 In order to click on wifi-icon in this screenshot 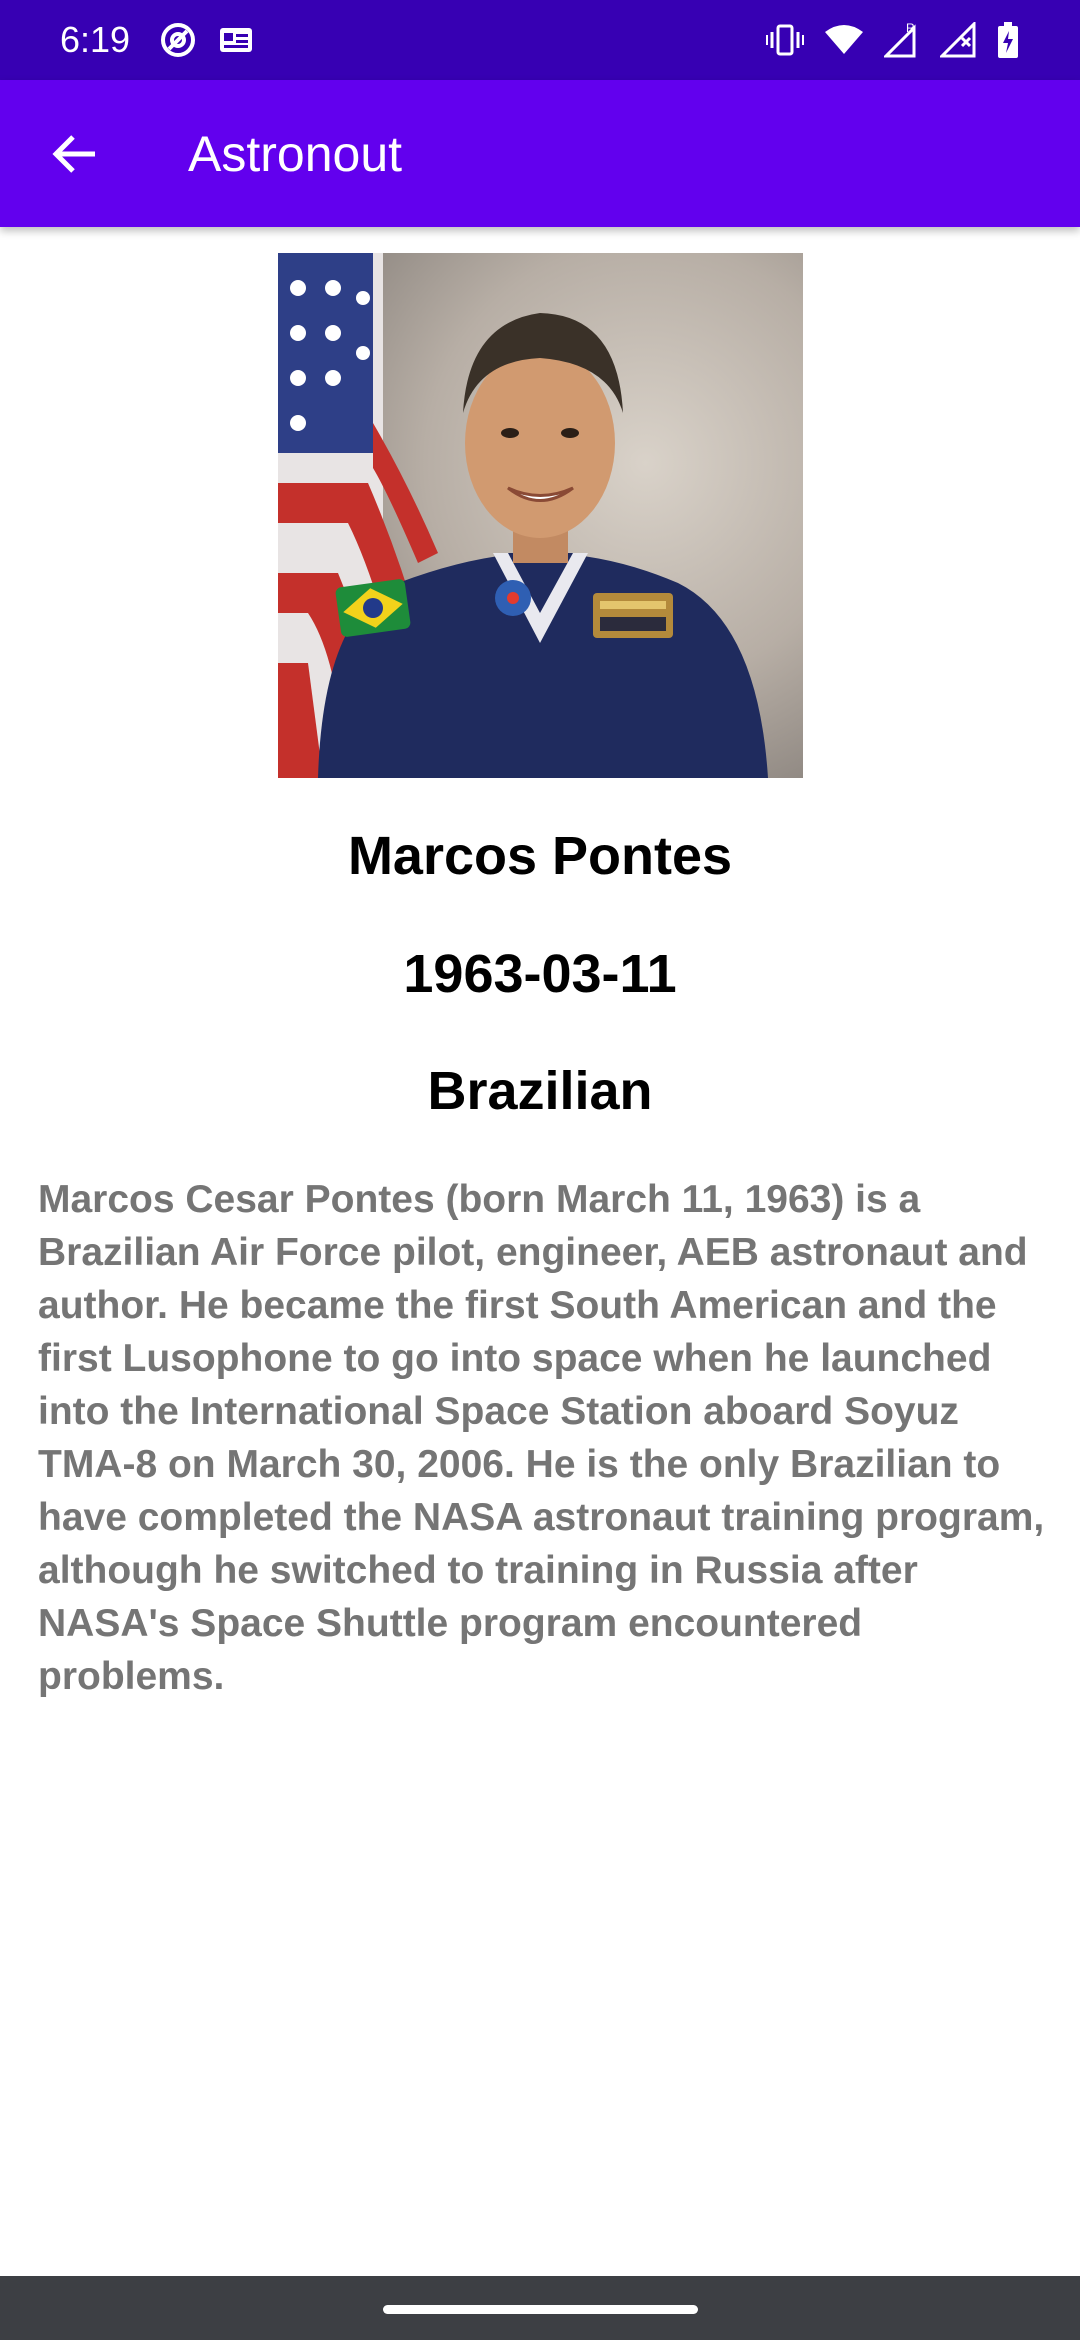, I will do `click(844, 39)`.